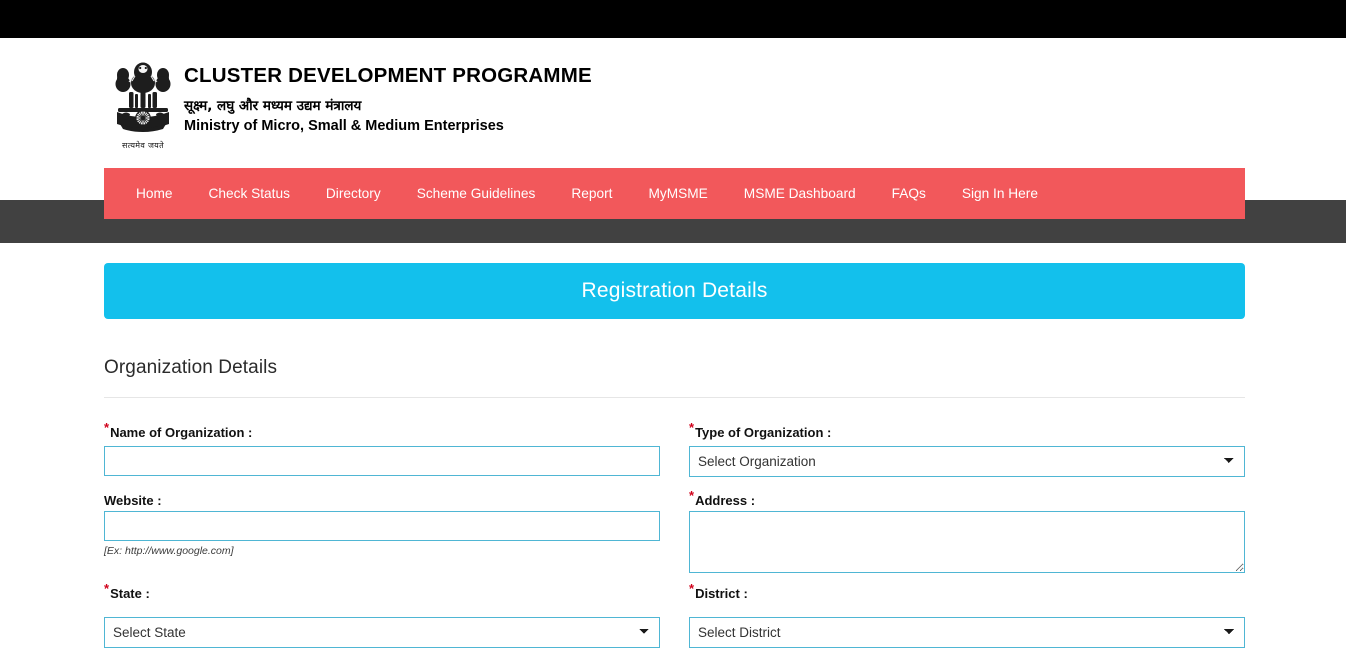  Describe the element at coordinates (130, 593) in the screenshot. I see `label-state-text: State :` at that location.